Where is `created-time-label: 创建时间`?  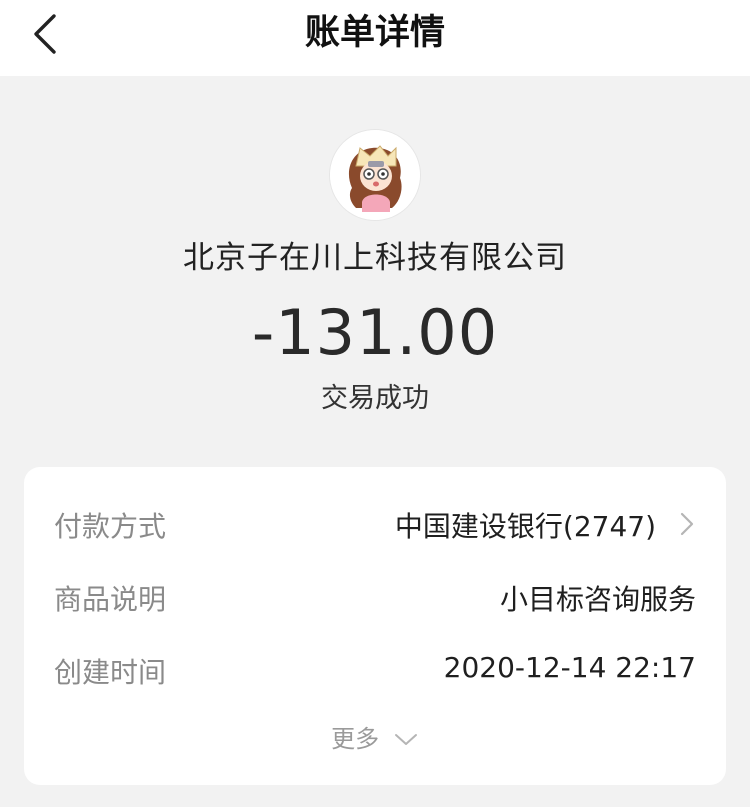 created-time-label: 创建时间 is located at coordinates (110, 672).